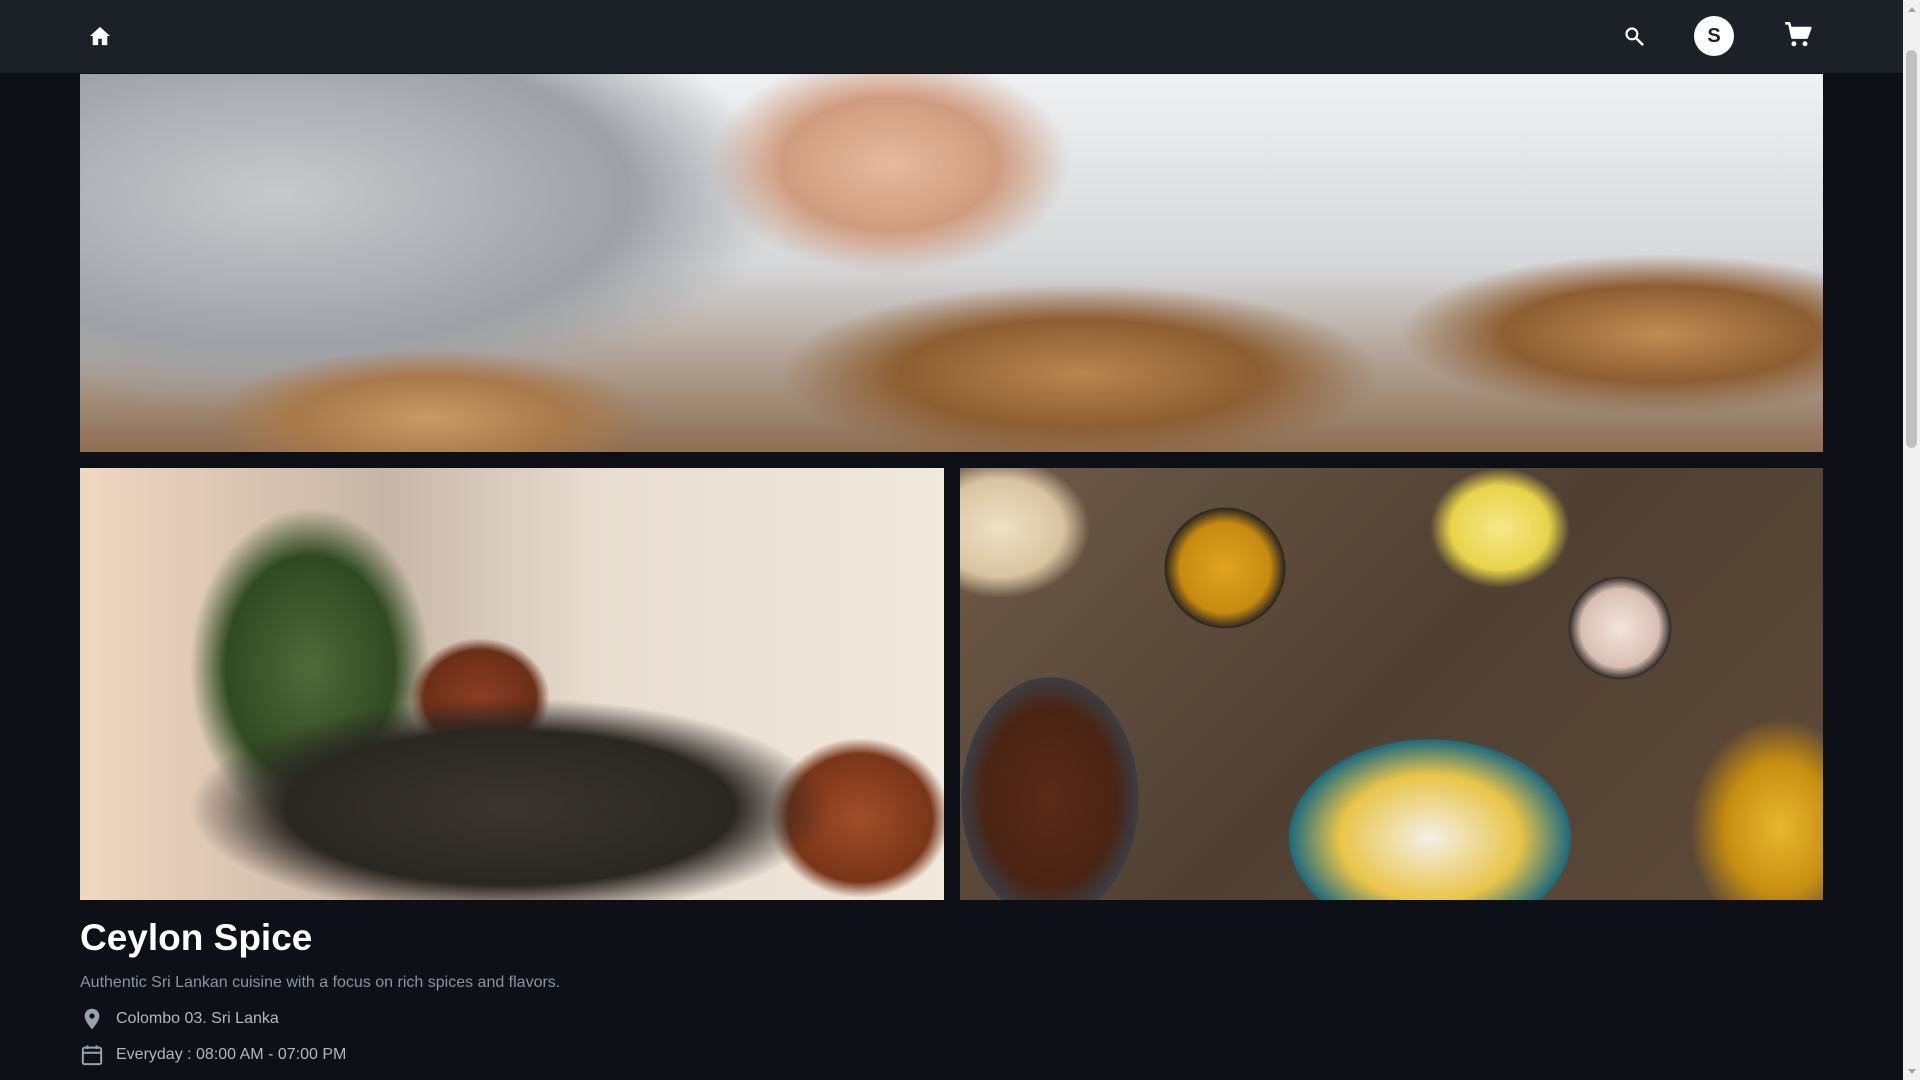  What do you see at coordinates (1911, 540) in the screenshot?
I see `page-scrollbar` at bounding box center [1911, 540].